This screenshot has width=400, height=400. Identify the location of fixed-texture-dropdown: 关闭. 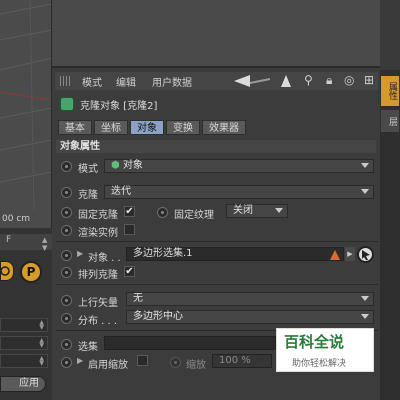
(257, 211).